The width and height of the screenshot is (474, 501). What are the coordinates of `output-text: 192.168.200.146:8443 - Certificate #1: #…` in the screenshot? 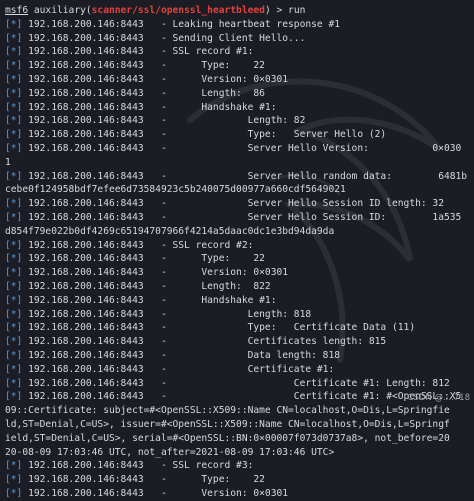 It's located at (242, 397).